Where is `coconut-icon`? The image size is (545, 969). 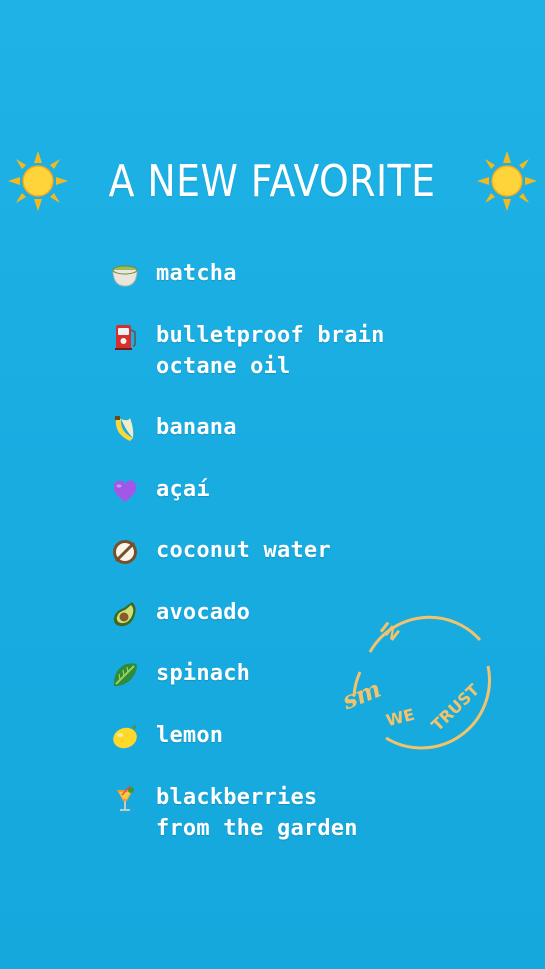 coconut-icon is located at coordinates (125, 552).